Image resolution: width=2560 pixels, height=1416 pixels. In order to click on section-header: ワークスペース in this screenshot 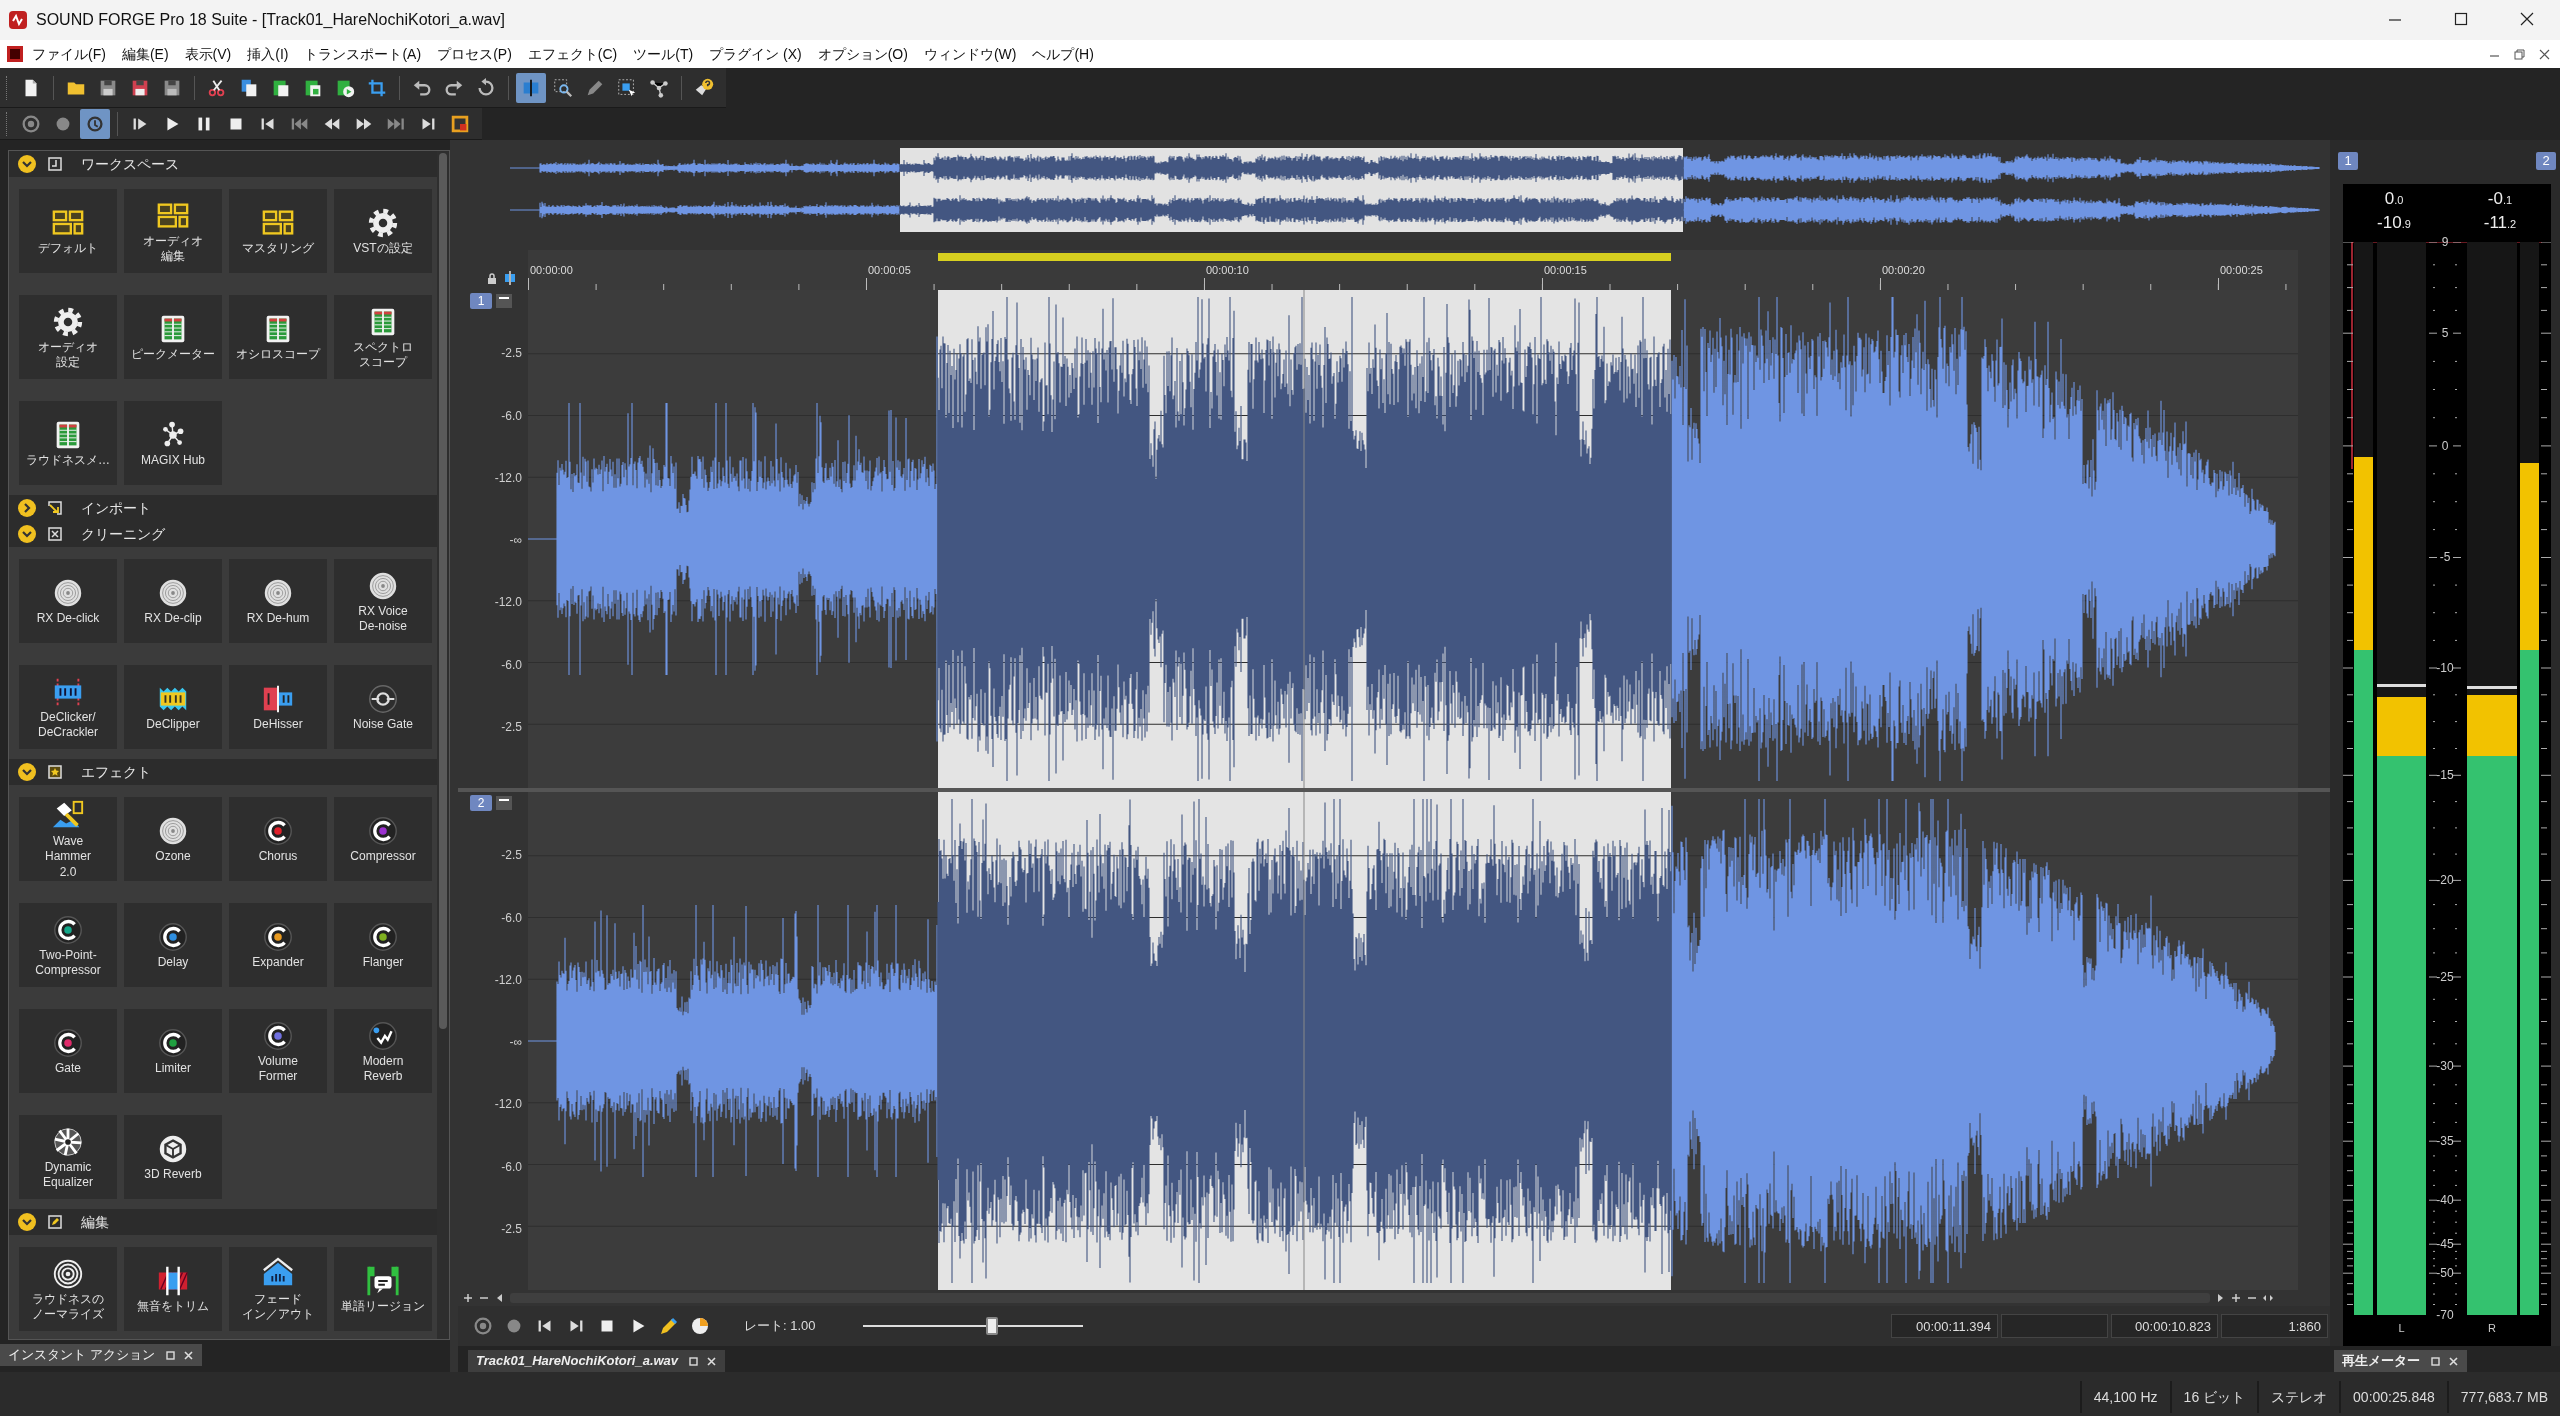, I will do `click(223, 164)`.